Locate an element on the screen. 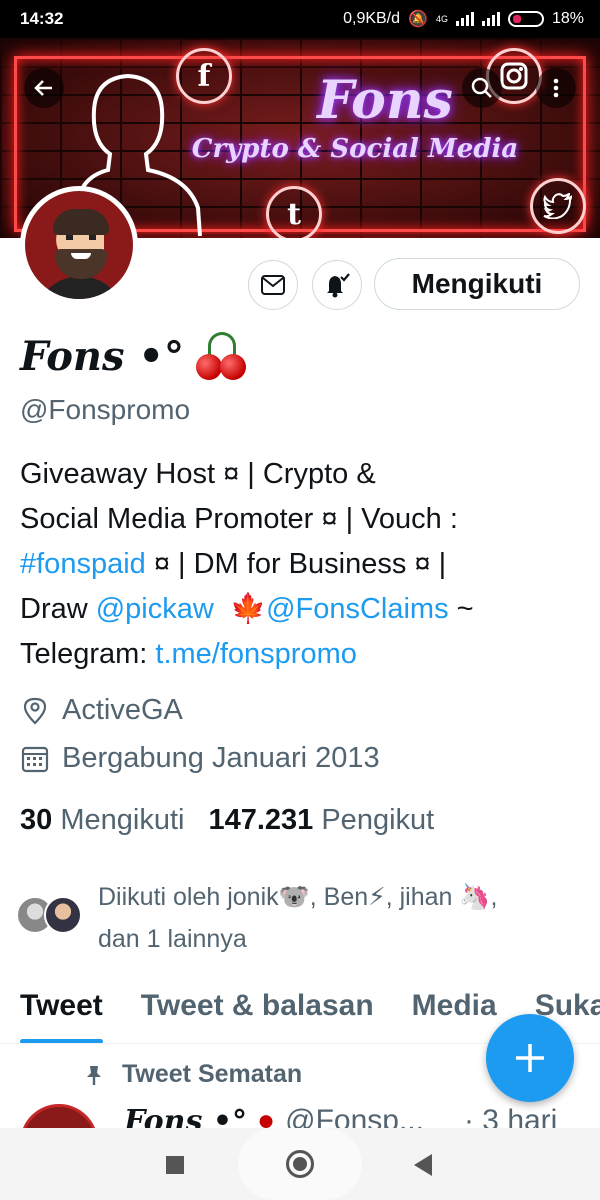 This screenshot has width=600, height=1200. recents-button is located at coordinates (175, 1165).